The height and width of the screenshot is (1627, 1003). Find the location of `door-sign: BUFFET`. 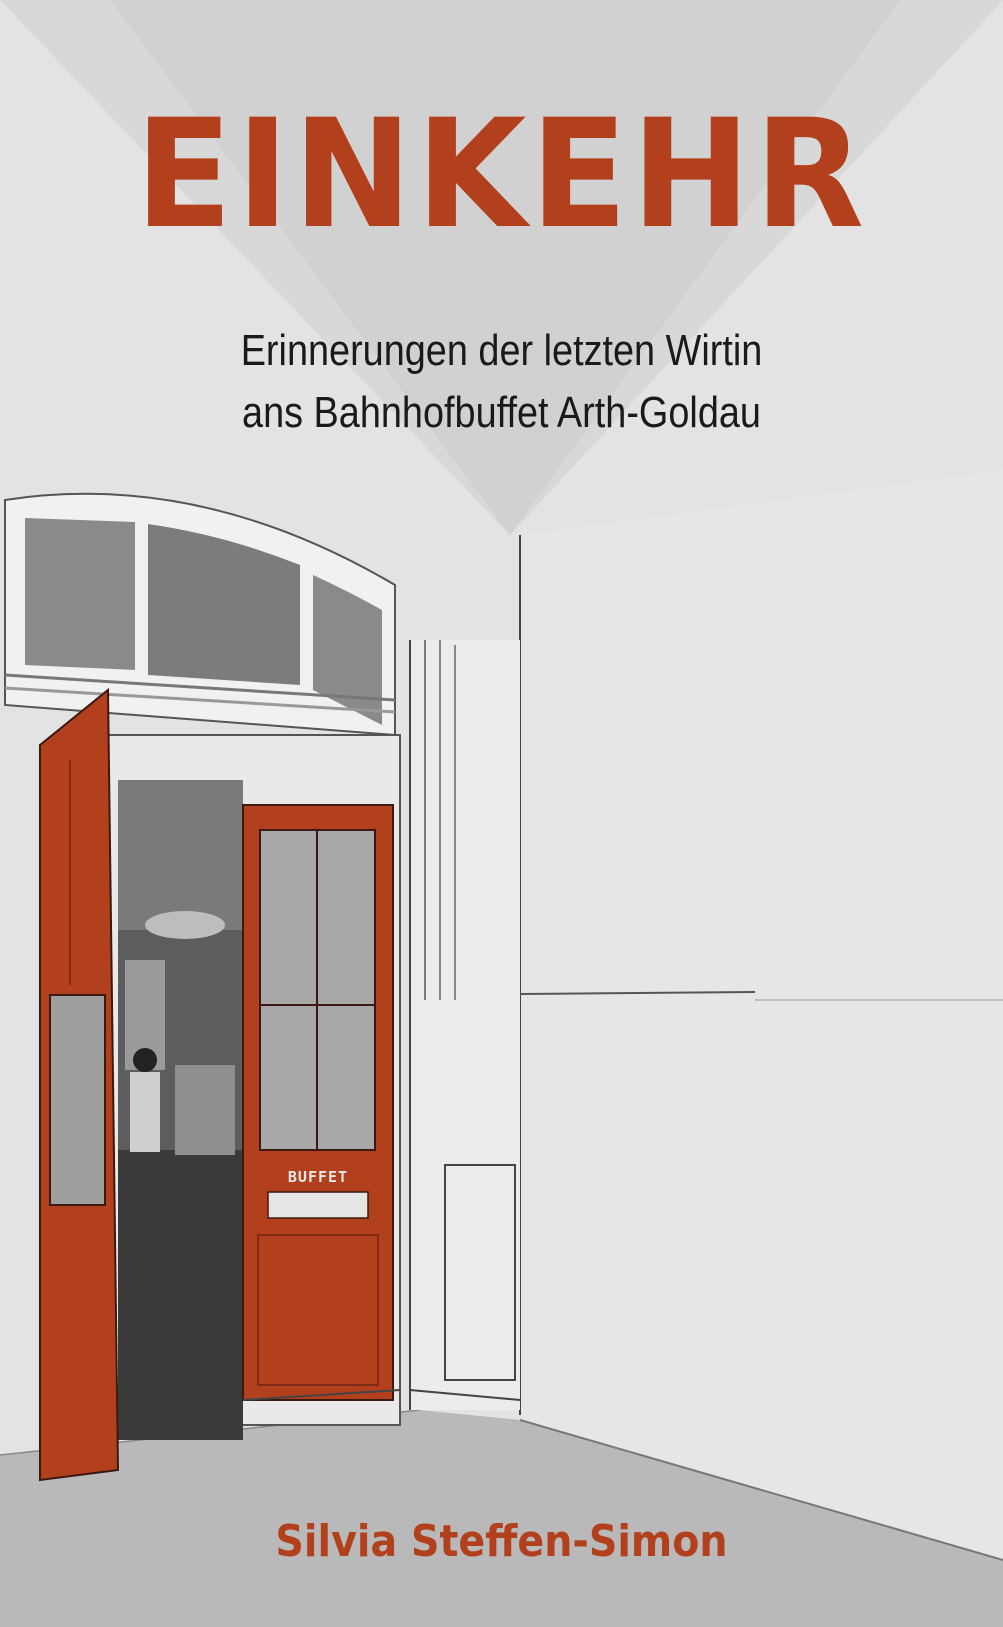

door-sign: BUFFET is located at coordinates (318, 1177).